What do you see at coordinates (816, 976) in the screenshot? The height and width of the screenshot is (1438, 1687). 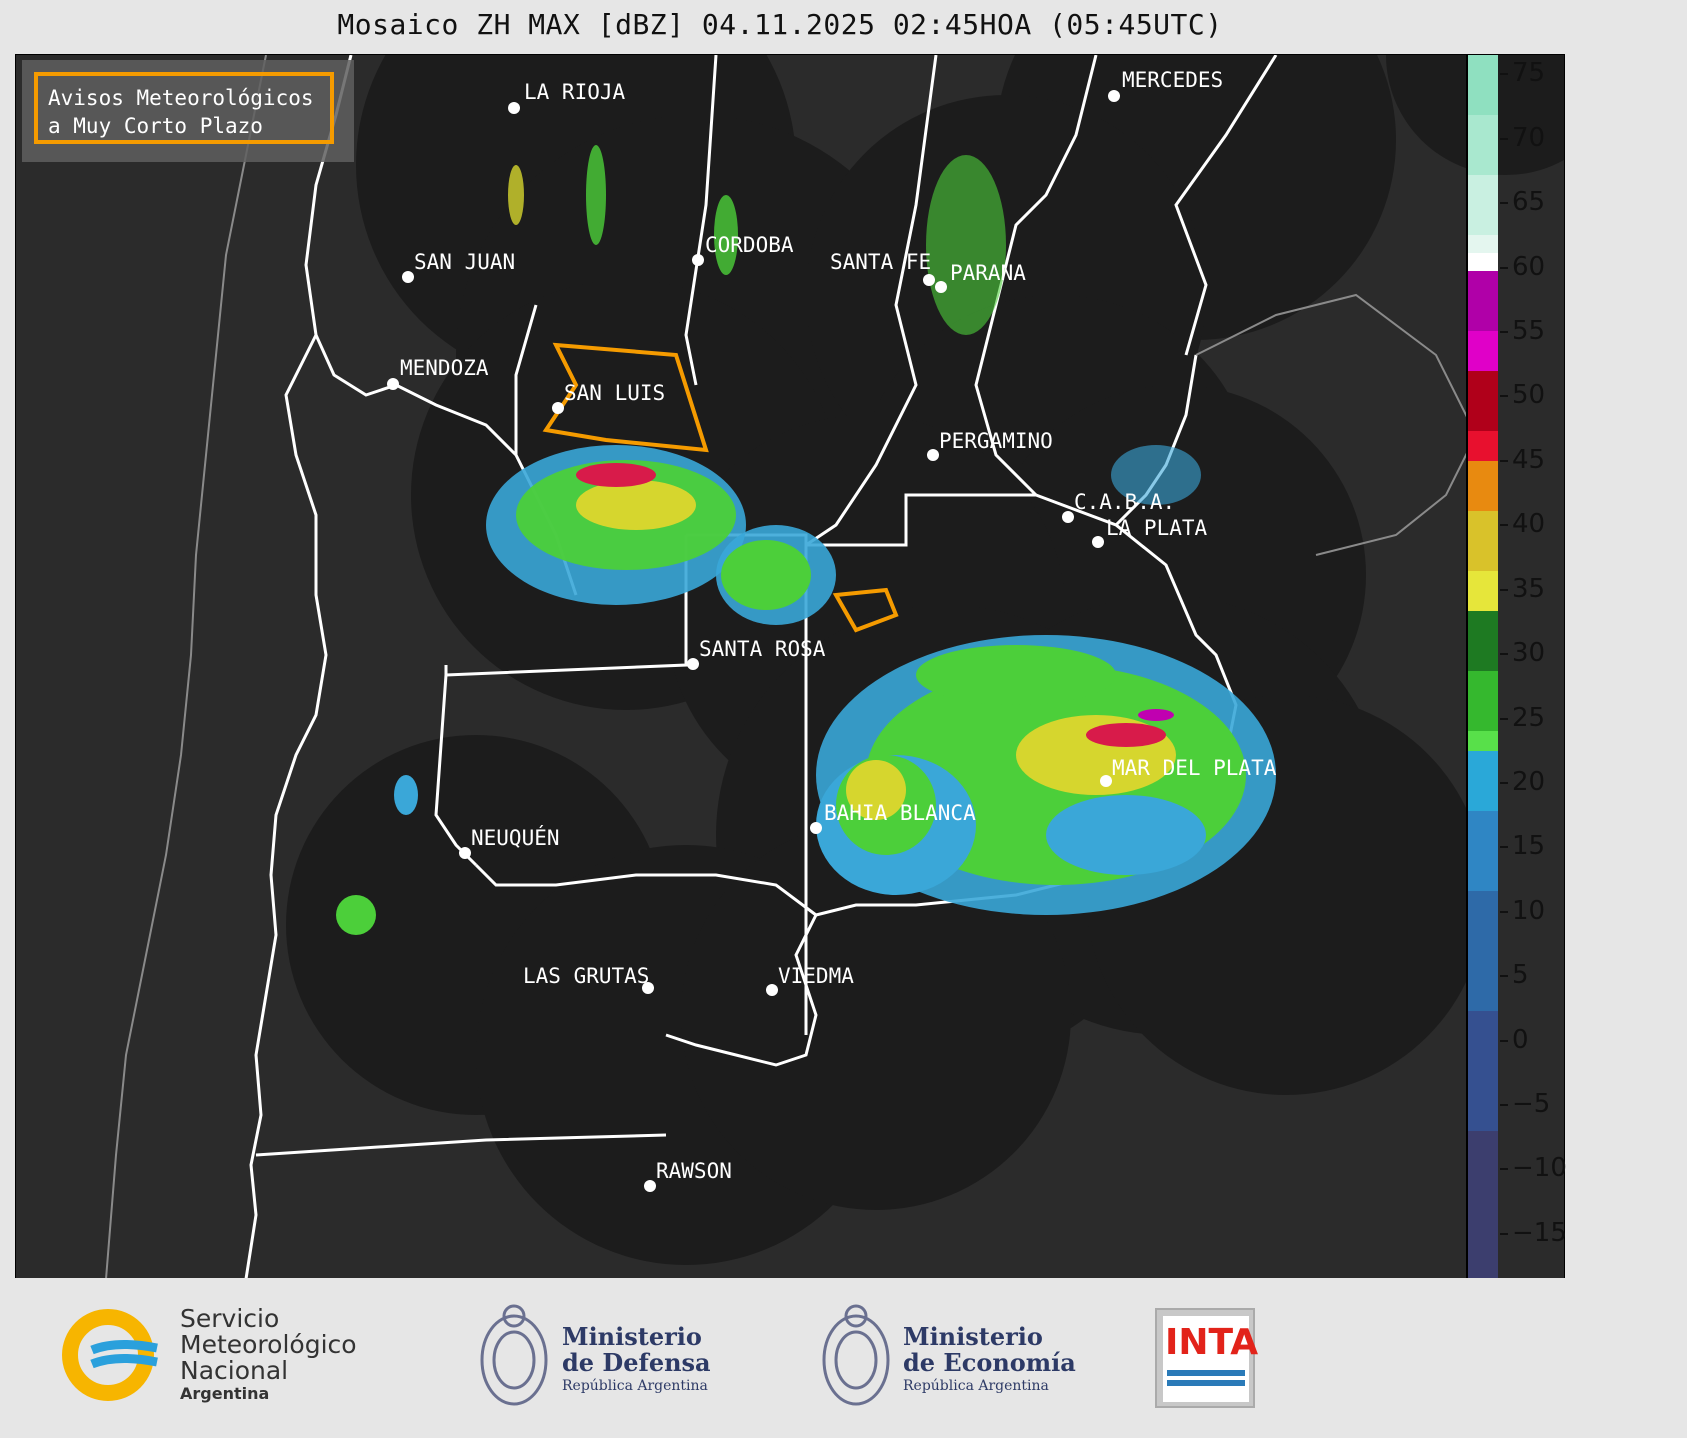 I see `city-label: VIEDMA` at bounding box center [816, 976].